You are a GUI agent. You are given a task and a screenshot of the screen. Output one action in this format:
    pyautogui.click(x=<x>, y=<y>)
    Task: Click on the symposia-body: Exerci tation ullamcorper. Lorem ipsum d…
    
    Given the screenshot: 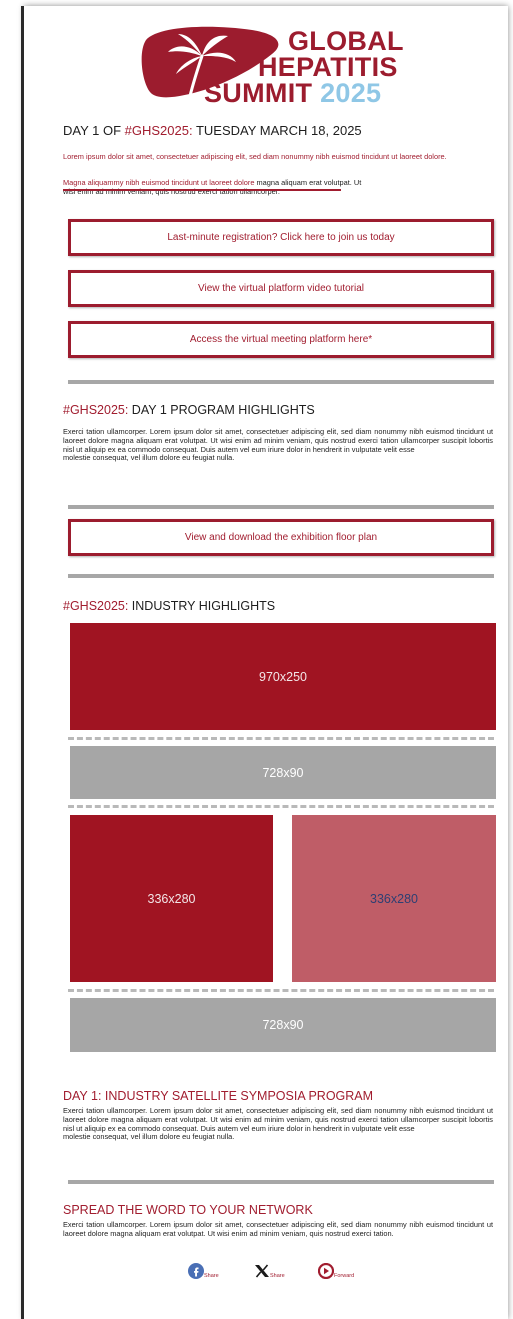 What is the action you would take?
    pyautogui.click(x=278, y=1124)
    